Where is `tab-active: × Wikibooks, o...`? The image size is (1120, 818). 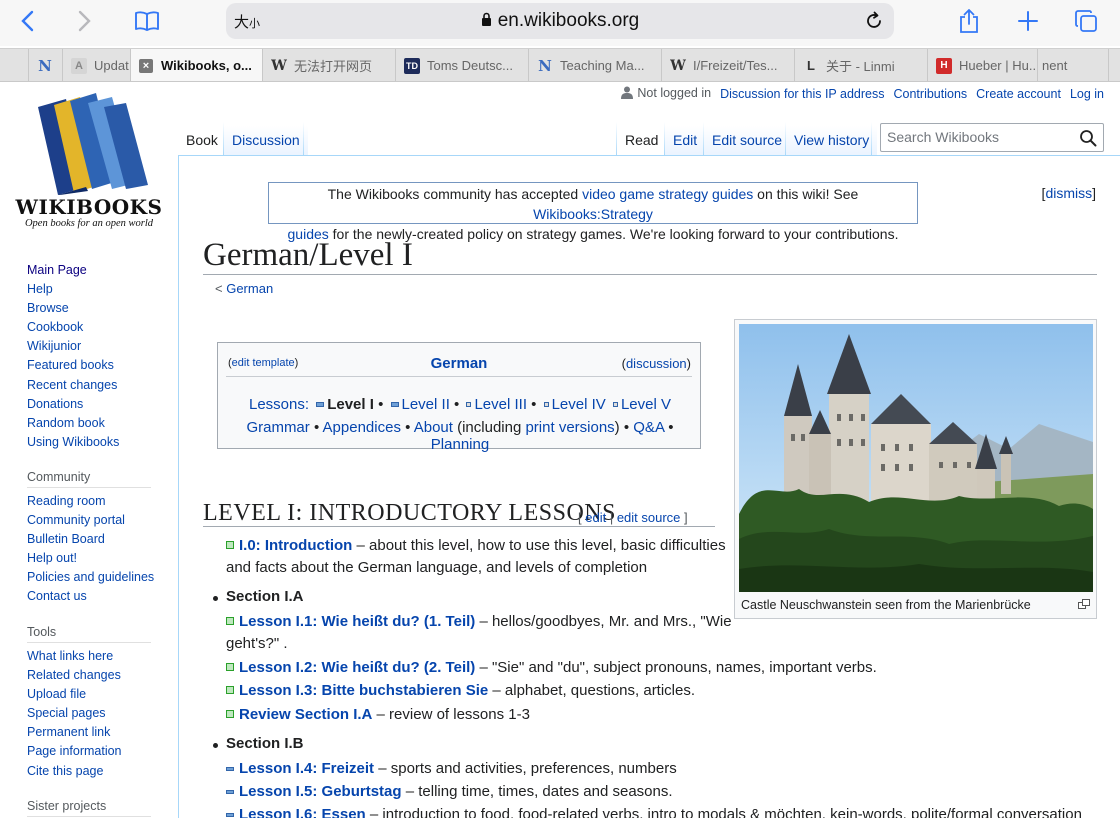
tab-active: × Wikibooks, o... is located at coordinates (196, 65).